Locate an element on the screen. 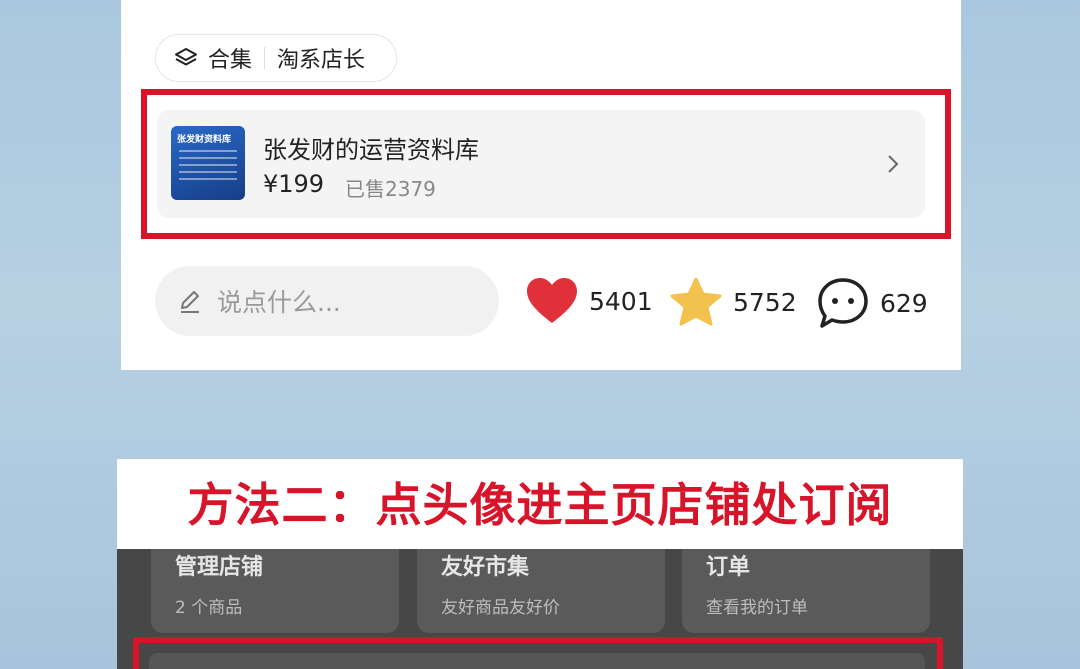 The image size is (1080, 669). tile-friendly-market: 友好市集 友好商品友好价 is located at coordinates (541, 591).